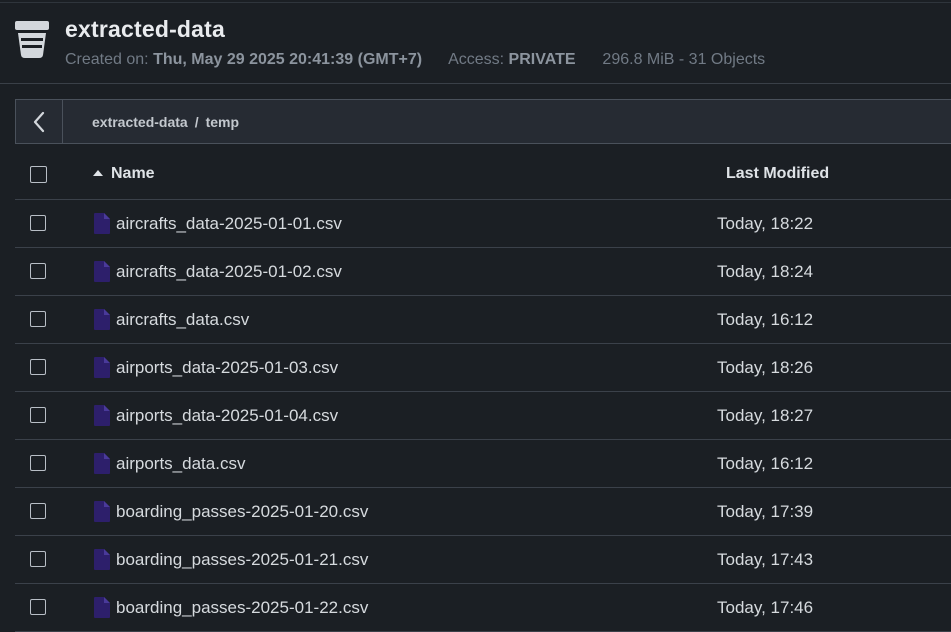 This screenshot has width=951, height=632. I want to click on access-value: PRIVATE, so click(542, 59).